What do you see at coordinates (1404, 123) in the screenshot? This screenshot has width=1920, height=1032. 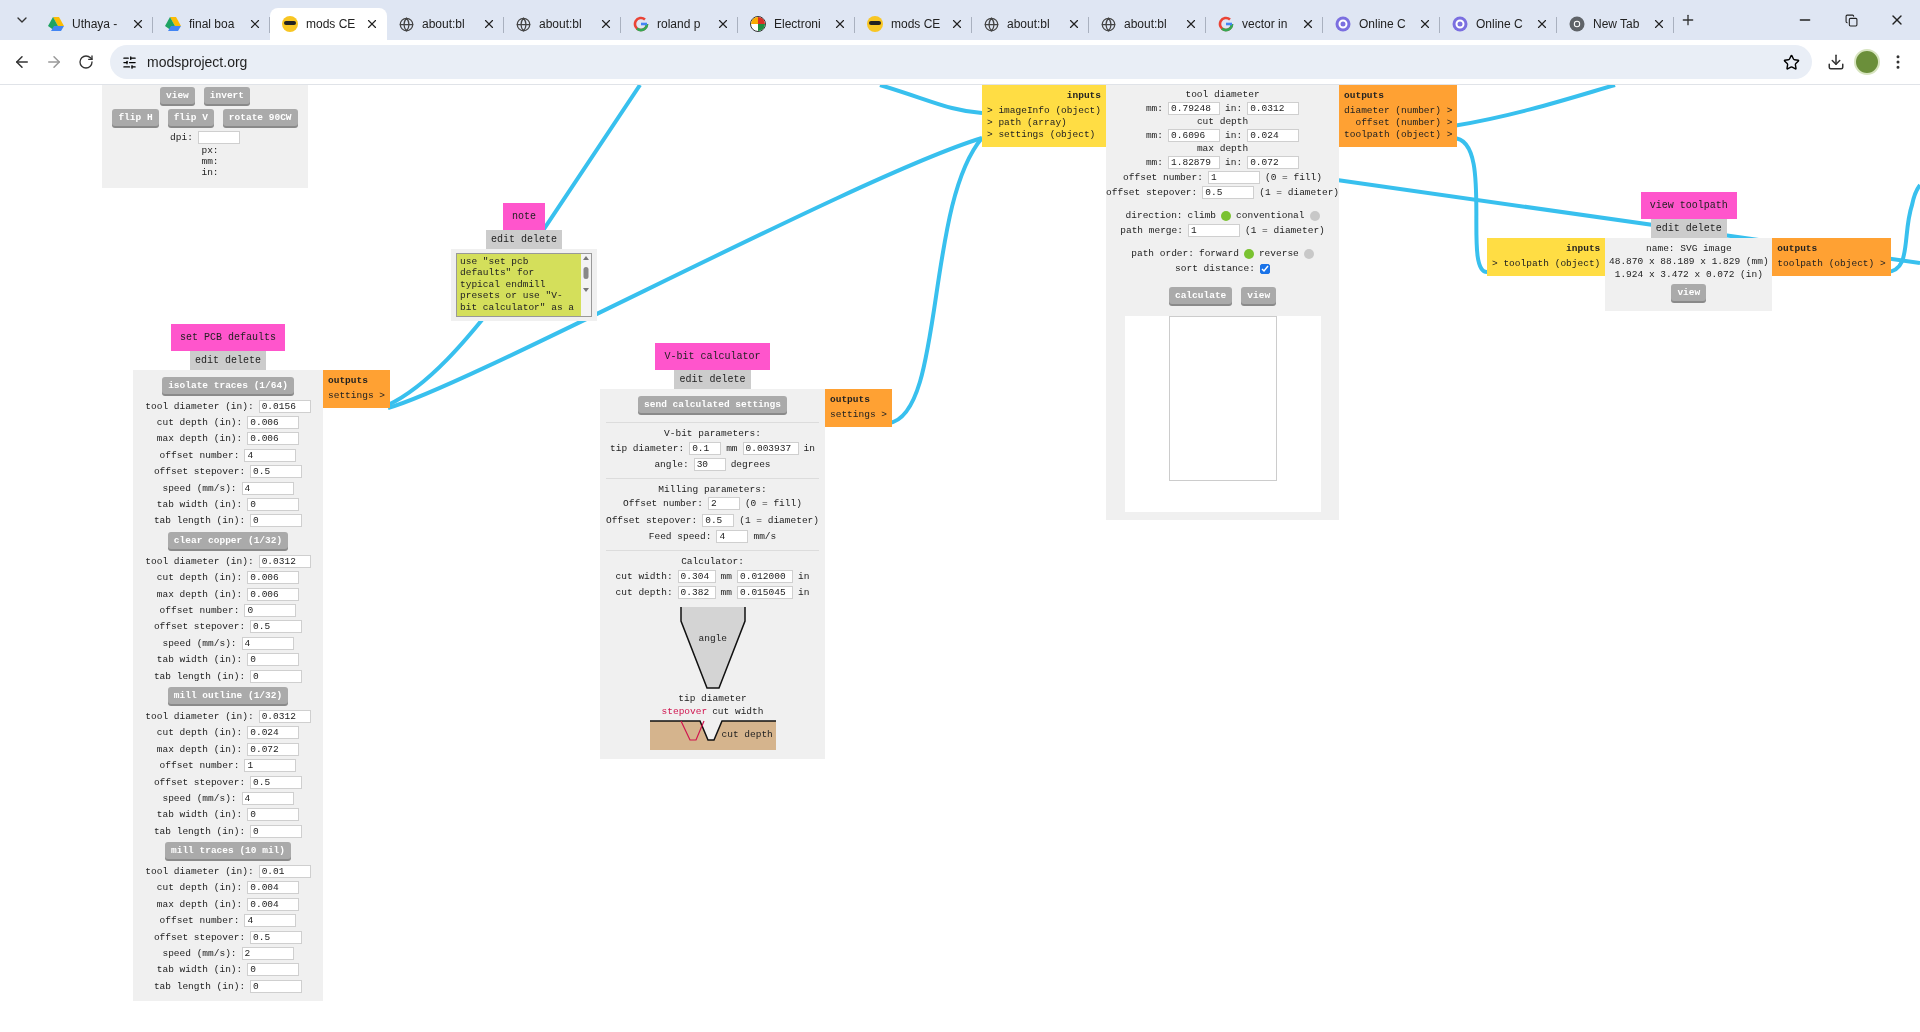 I see `port-label: offset (number) >` at bounding box center [1404, 123].